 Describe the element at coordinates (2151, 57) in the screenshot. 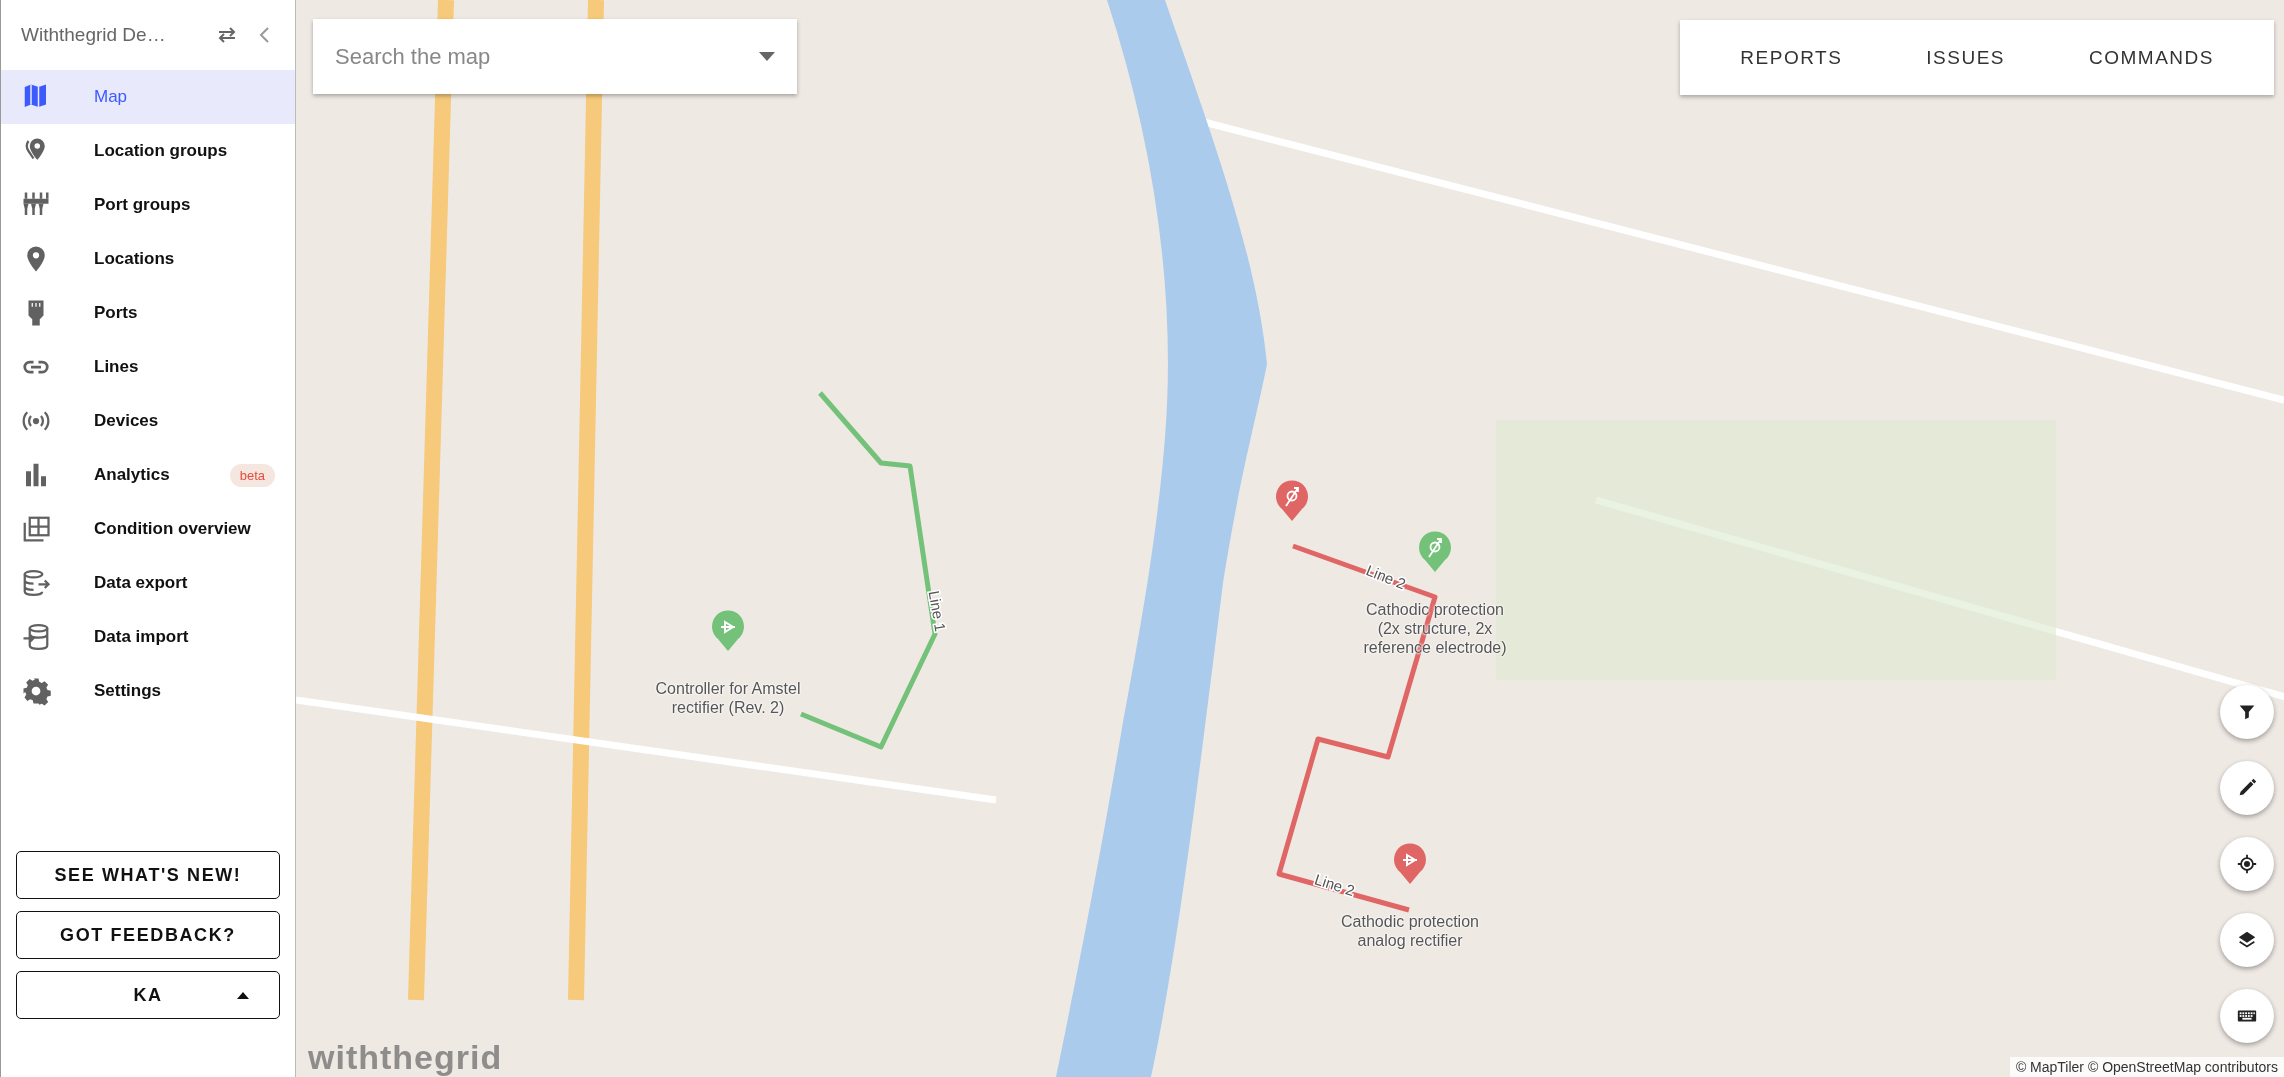

I see `menu-tab: COMMANDS` at that location.